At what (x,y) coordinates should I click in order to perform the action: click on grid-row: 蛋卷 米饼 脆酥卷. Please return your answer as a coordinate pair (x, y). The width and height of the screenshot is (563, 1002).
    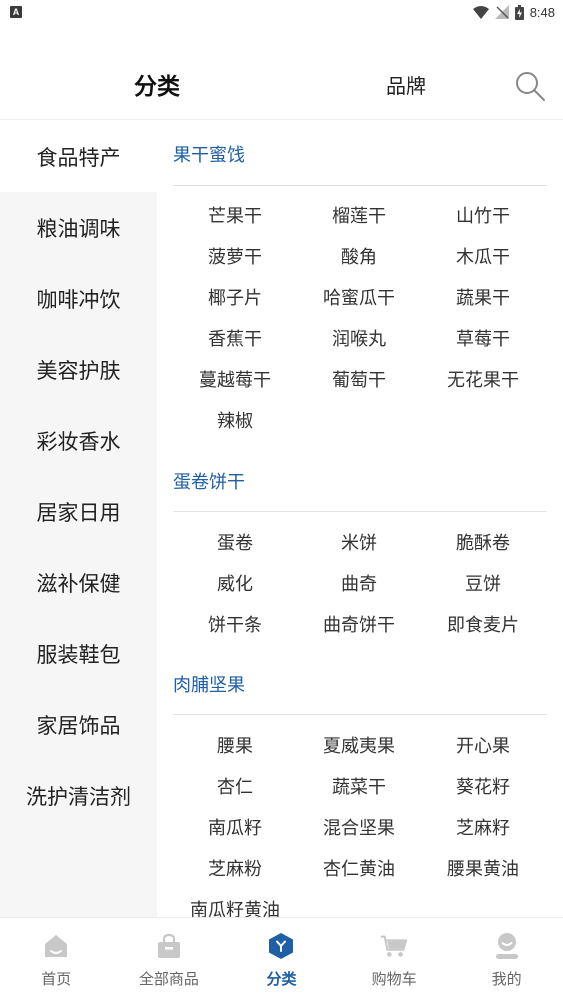
    Looking at the image, I should click on (360, 541).